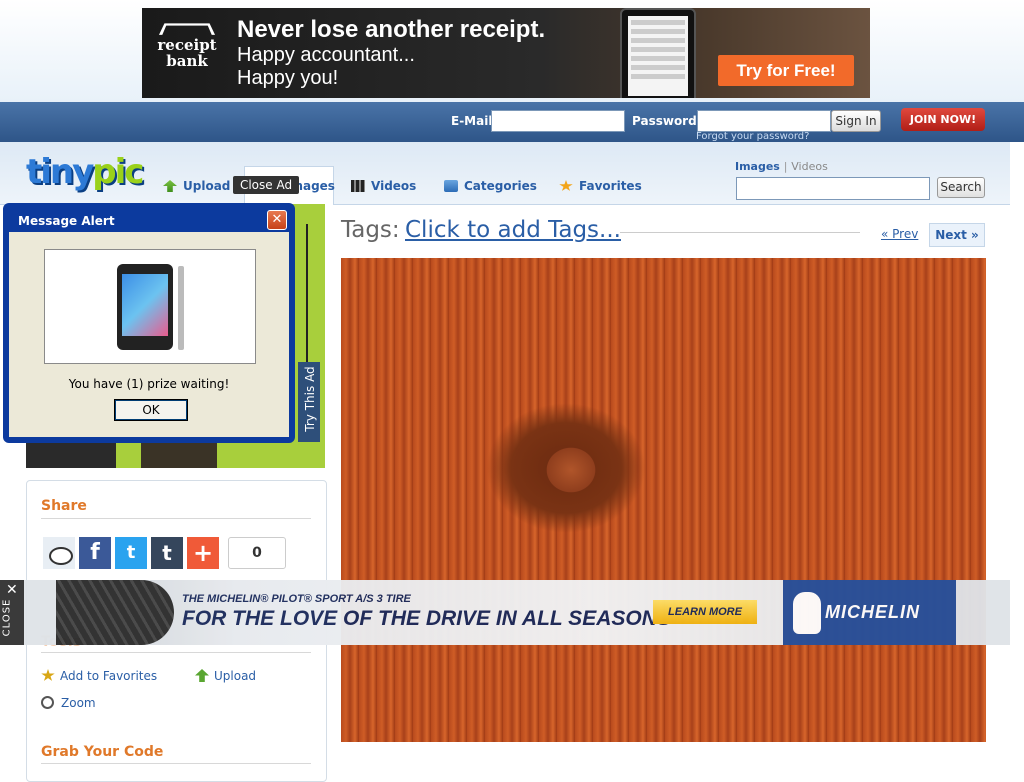  What do you see at coordinates (310, 399) in the screenshot?
I see `try-this-ad-label: Try This Ad` at bounding box center [310, 399].